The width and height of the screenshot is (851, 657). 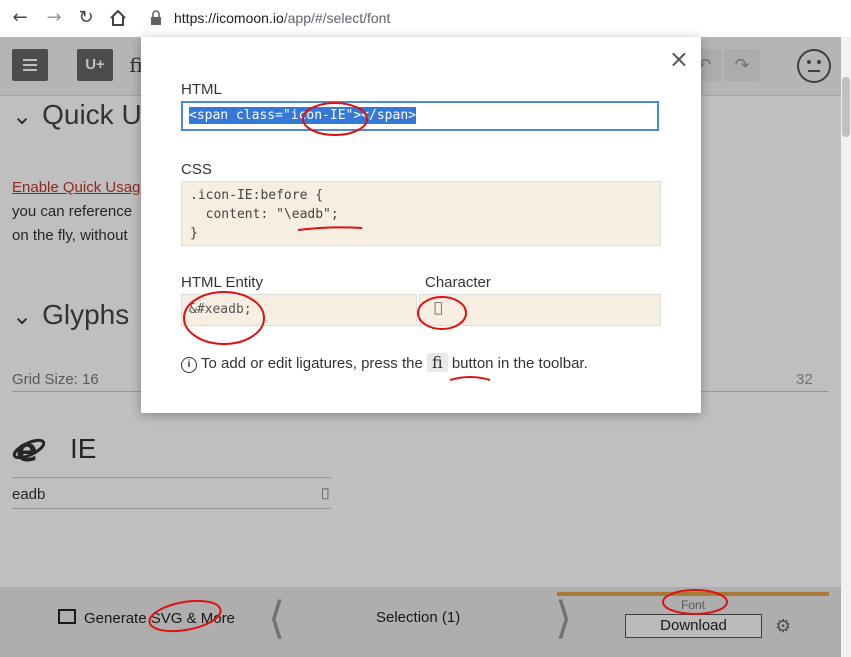 What do you see at coordinates (86, 18) in the screenshot?
I see `reload-icon: ↻` at bounding box center [86, 18].